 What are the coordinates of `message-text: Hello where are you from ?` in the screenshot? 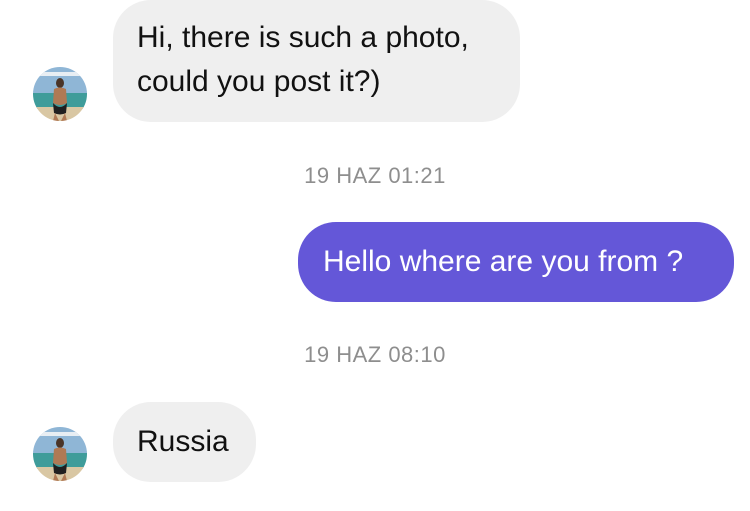 It's located at (503, 261).